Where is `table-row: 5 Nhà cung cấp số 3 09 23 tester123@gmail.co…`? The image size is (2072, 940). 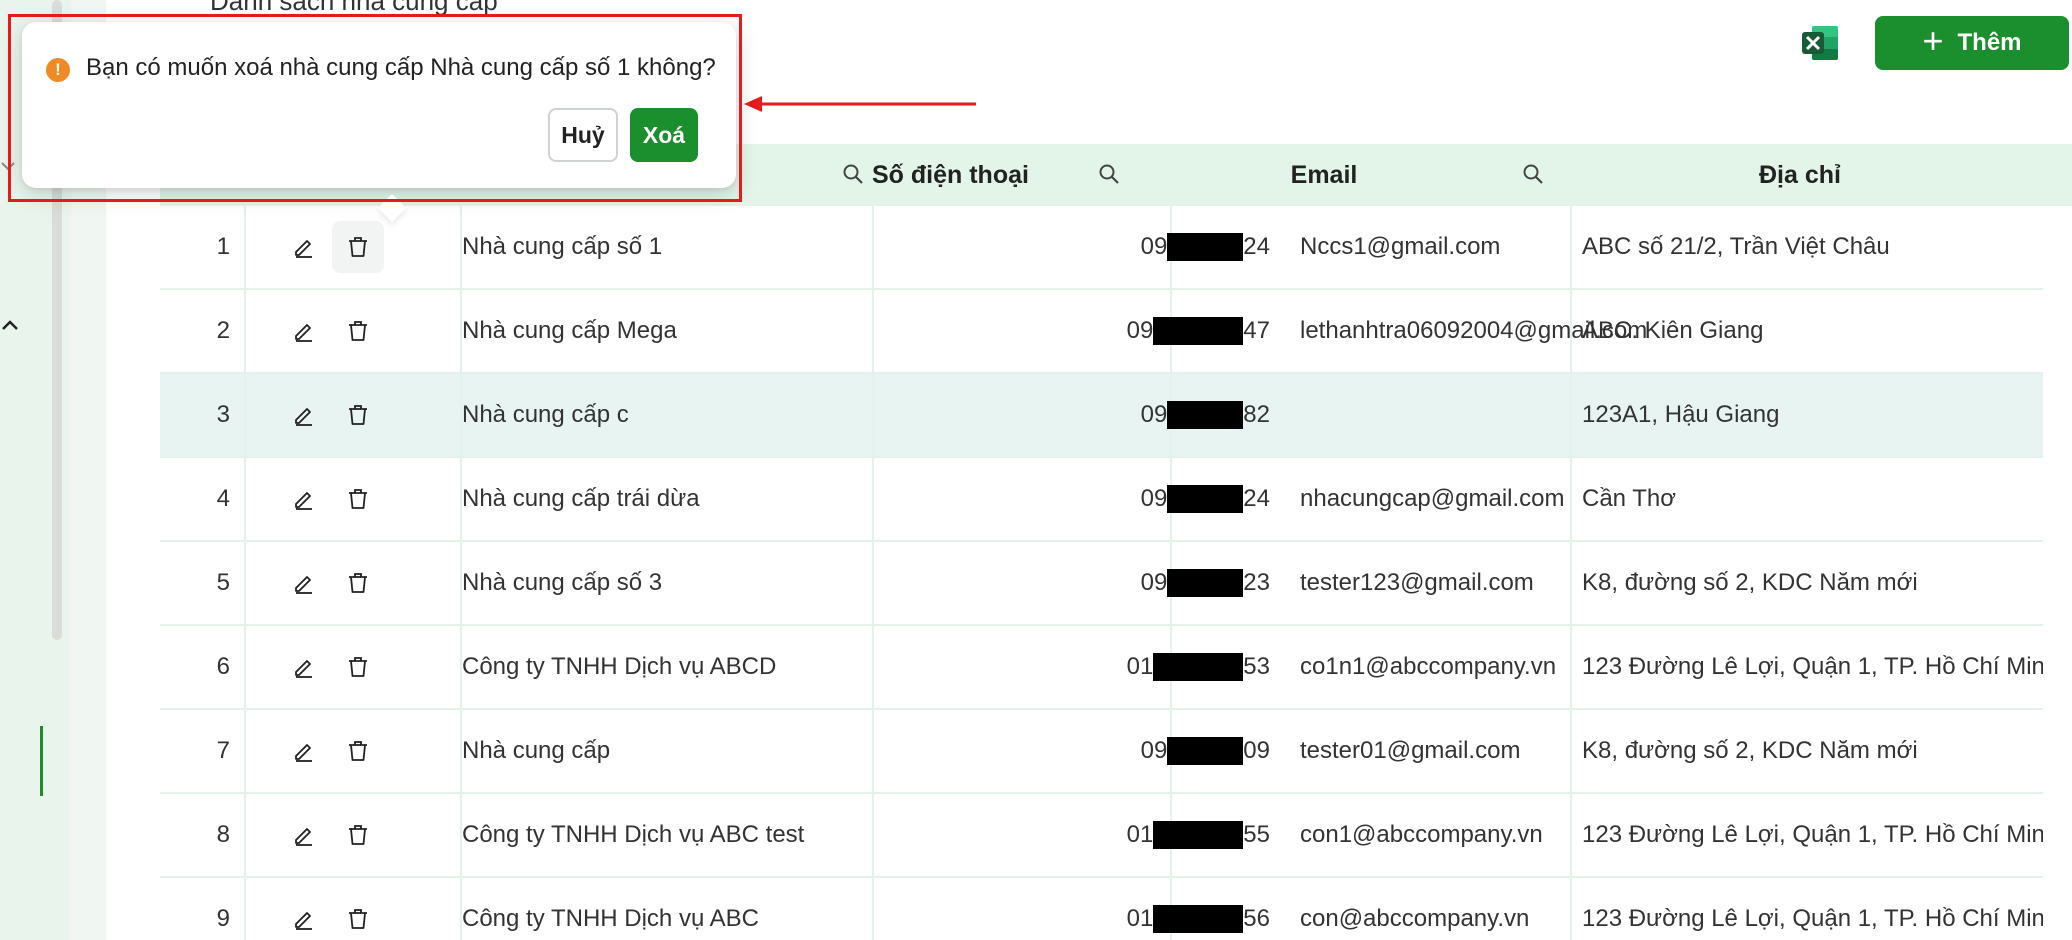
table-row: 5 Nhà cung cấp số 3 09 23 tester123@gmail.co… is located at coordinates (1101, 584).